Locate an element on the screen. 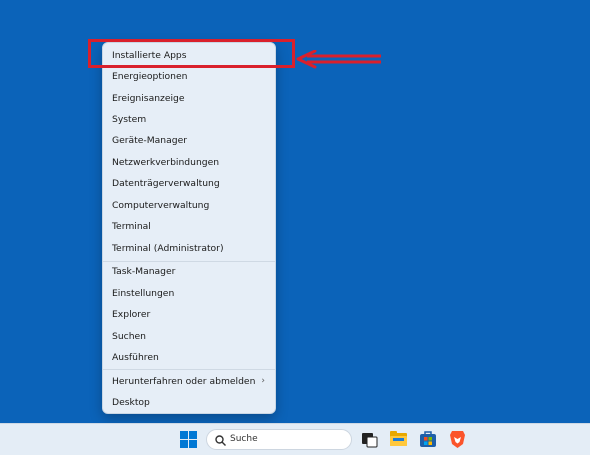 The width and height of the screenshot is (590, 455). menu-item-shutdown-label: Herunterfahren oder abmelden is located at coordinates (184, 381).